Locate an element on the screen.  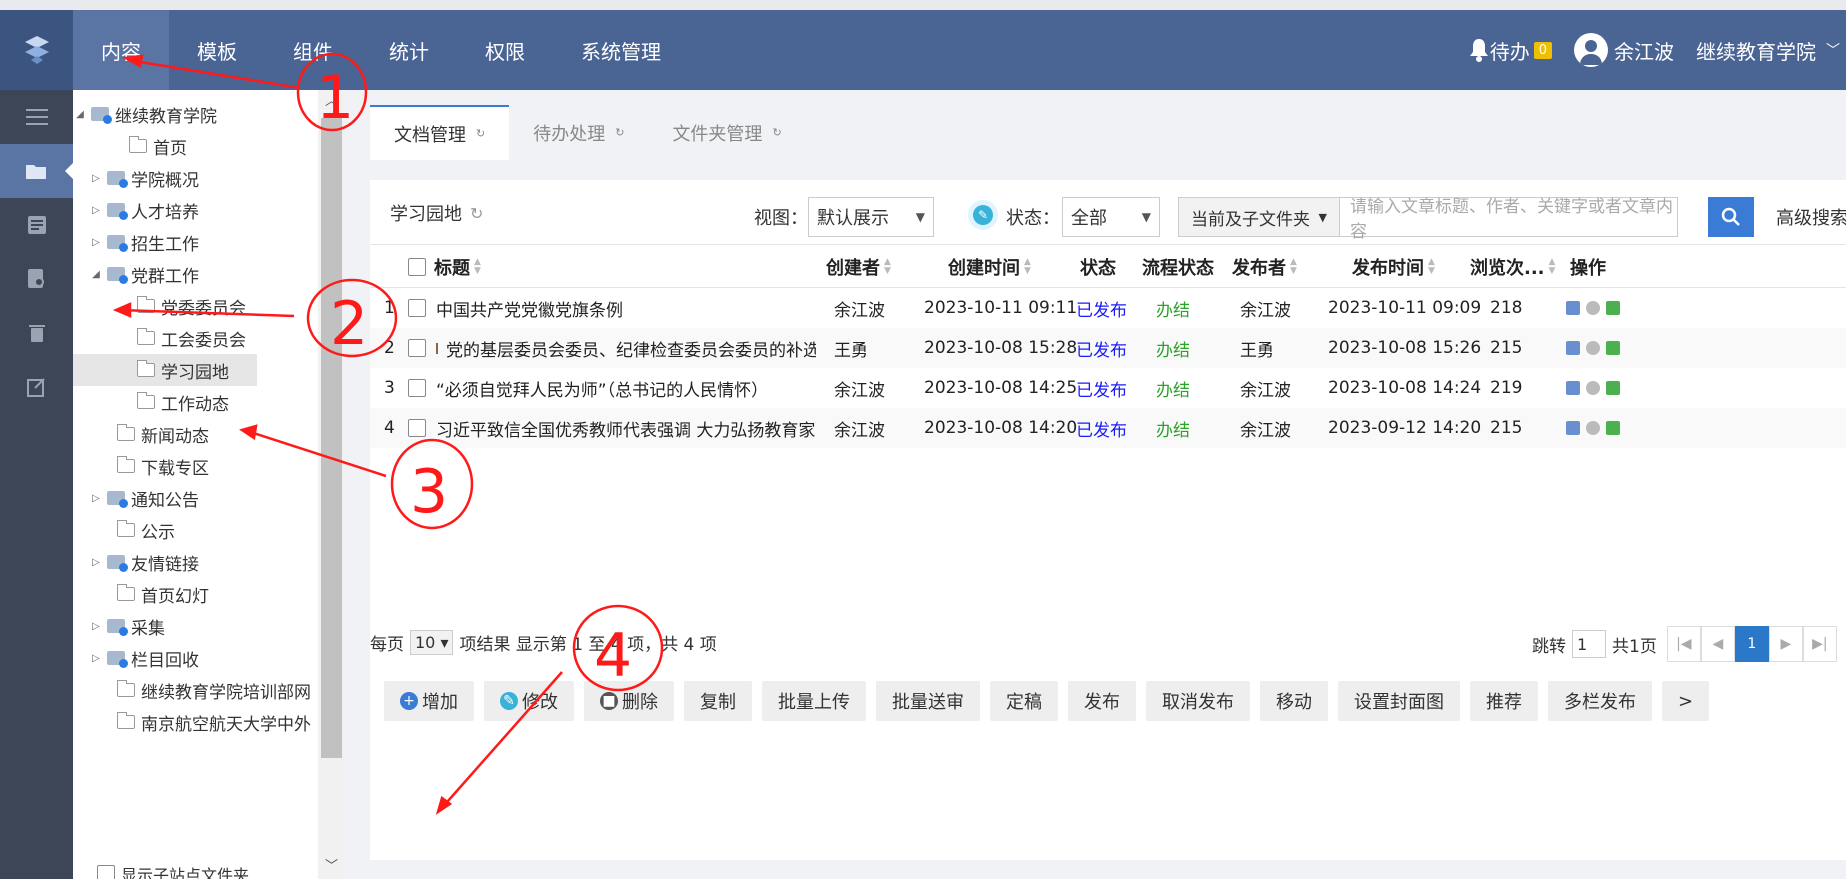
tree-item: 首页 is located at coordinates (149, 146).